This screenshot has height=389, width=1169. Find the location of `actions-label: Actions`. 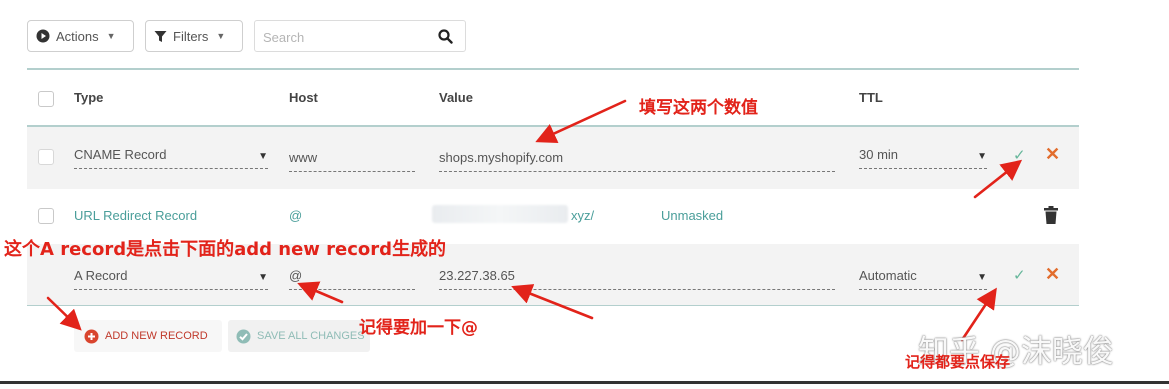

actions-label: Actions is located at coordinates (77, 36).